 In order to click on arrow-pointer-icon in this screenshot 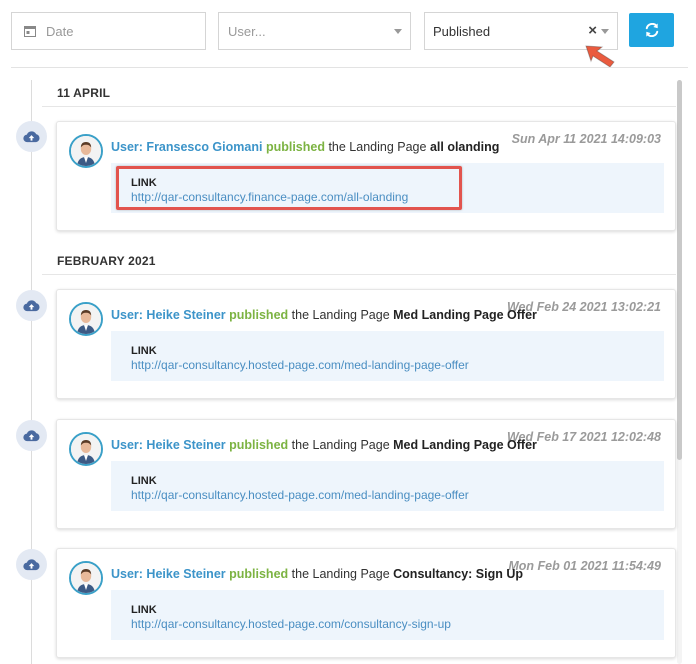, I will do `click(600, 56)`.